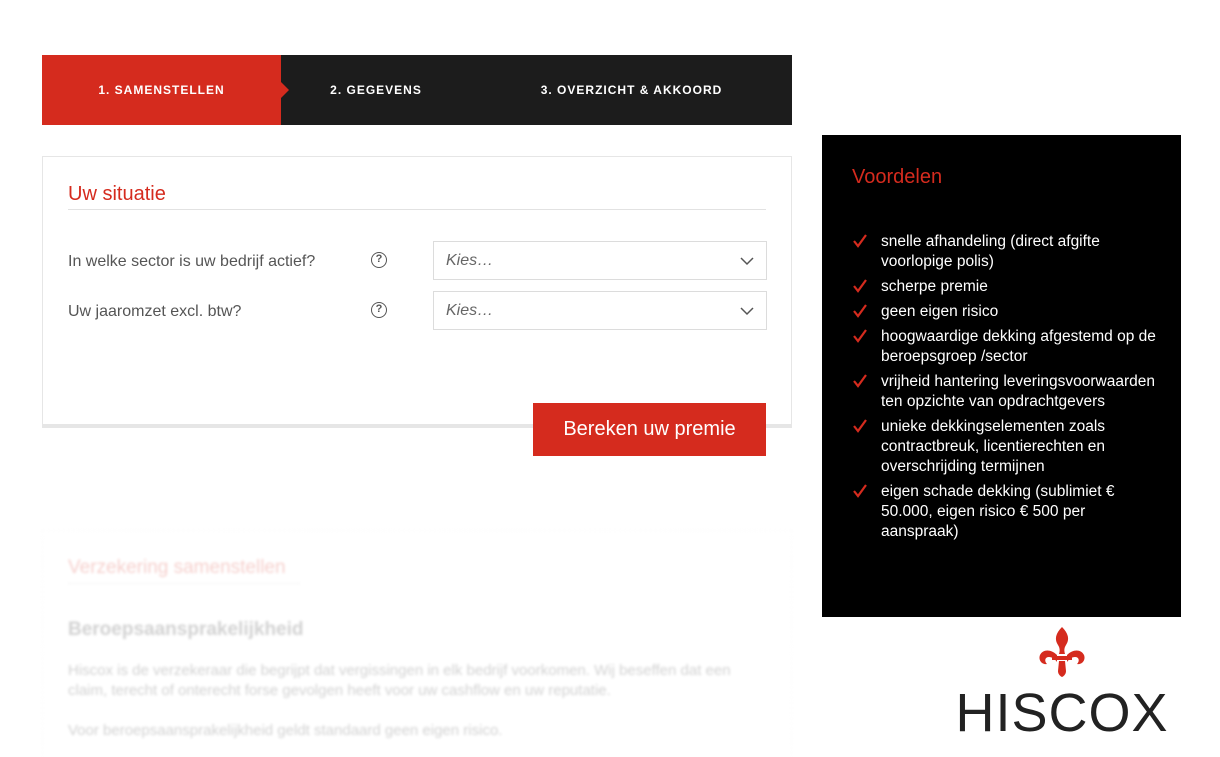 The image size is (1220, 757). What do you see at coordinates (897, 177) in the screenshot?
I see `benefits-title: Voordelen` at bounding box center [897, 177].